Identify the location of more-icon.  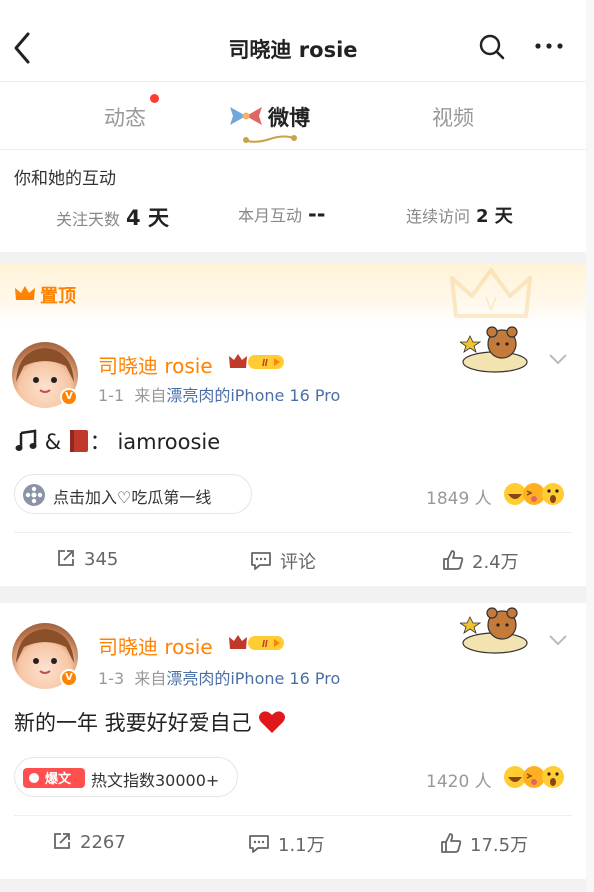
(549, 46).